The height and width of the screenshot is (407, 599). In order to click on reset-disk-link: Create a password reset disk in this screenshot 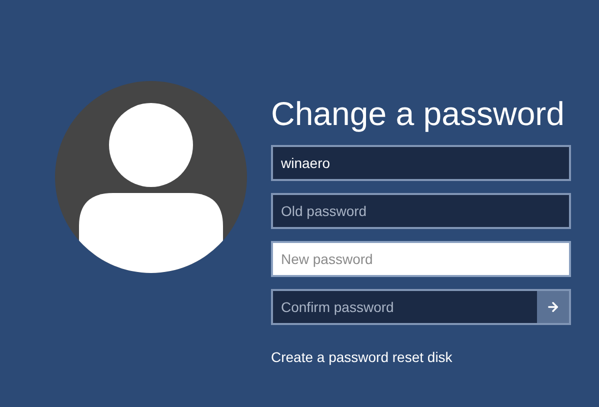, I will do `click(421, 357)`.